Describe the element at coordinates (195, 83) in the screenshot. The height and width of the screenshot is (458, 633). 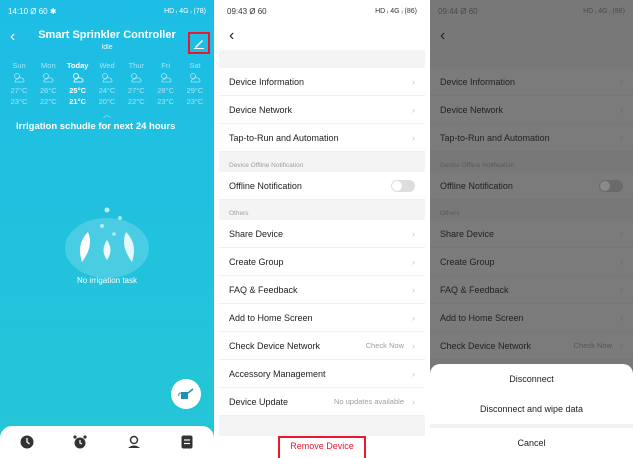
I see `forecast-day: Sat 29°C 23°C` at that location.